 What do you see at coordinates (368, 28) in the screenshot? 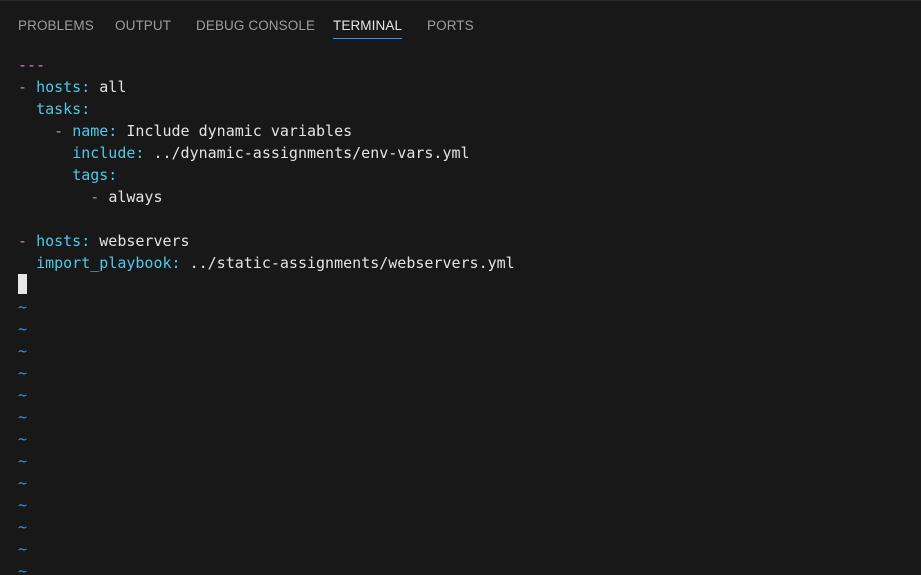
I see `tab-terminal: TERMINAL` at bounding box center [368, 28].